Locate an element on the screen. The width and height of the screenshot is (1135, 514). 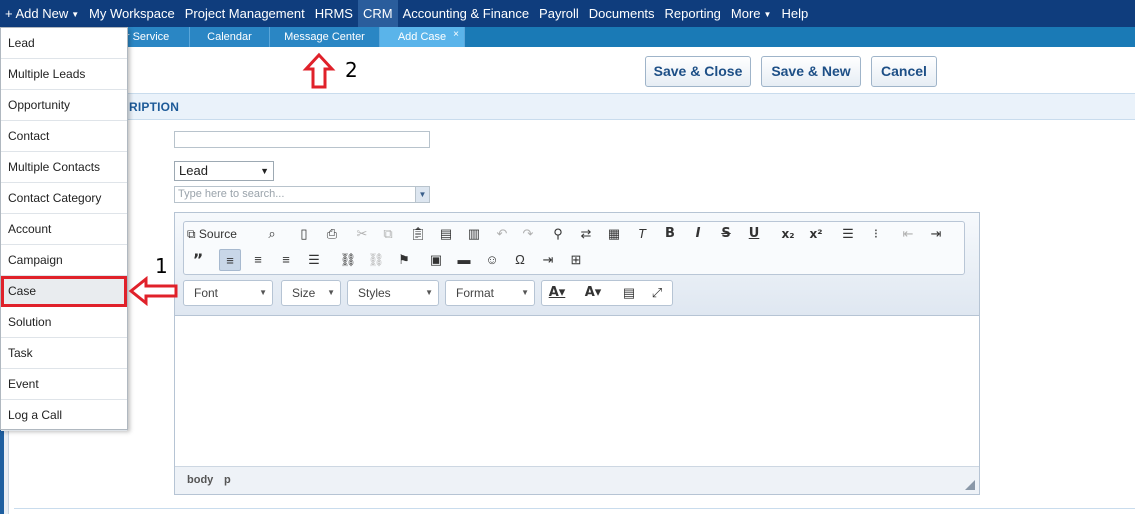
related-type-select: Lead ▼ is located at coordinates (224, 171).